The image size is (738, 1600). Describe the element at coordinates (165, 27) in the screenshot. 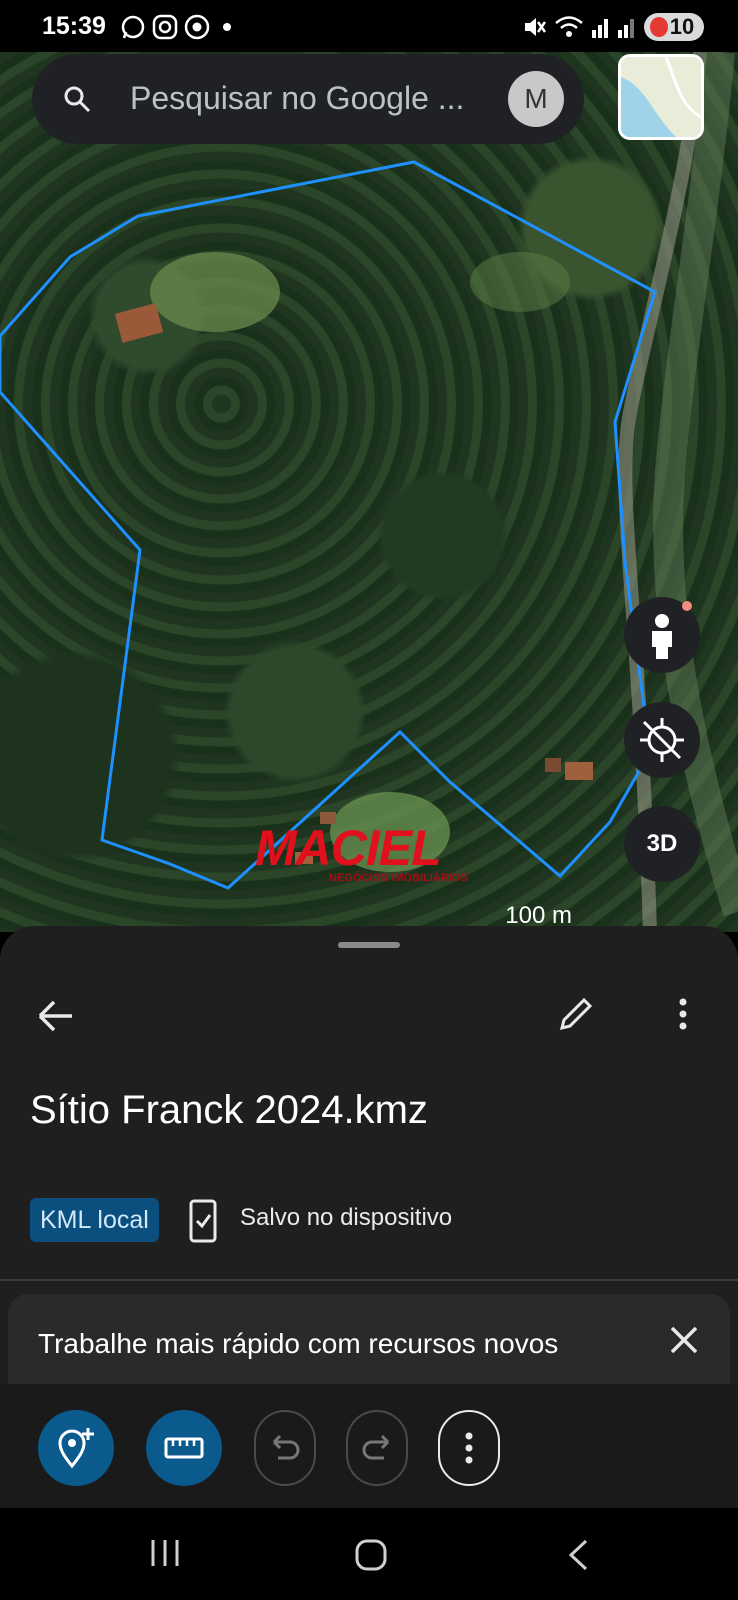

I see `instagram-icon` at that location.